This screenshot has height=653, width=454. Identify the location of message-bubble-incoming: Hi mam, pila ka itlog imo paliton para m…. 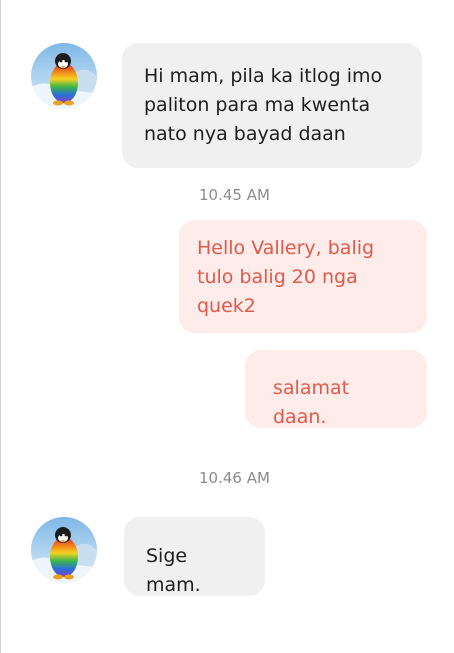
(272, 105).